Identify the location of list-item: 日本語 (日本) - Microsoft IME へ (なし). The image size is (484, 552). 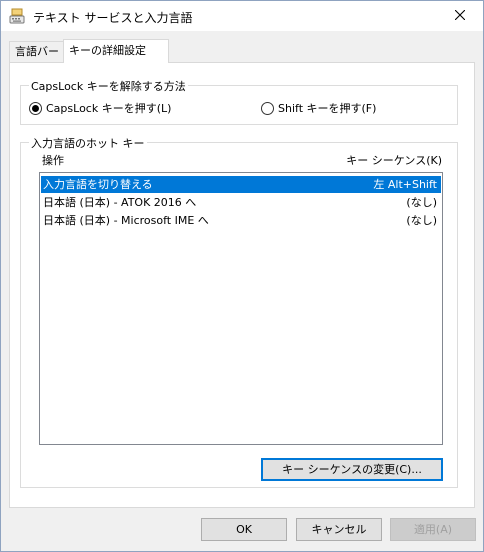
(241, 220).